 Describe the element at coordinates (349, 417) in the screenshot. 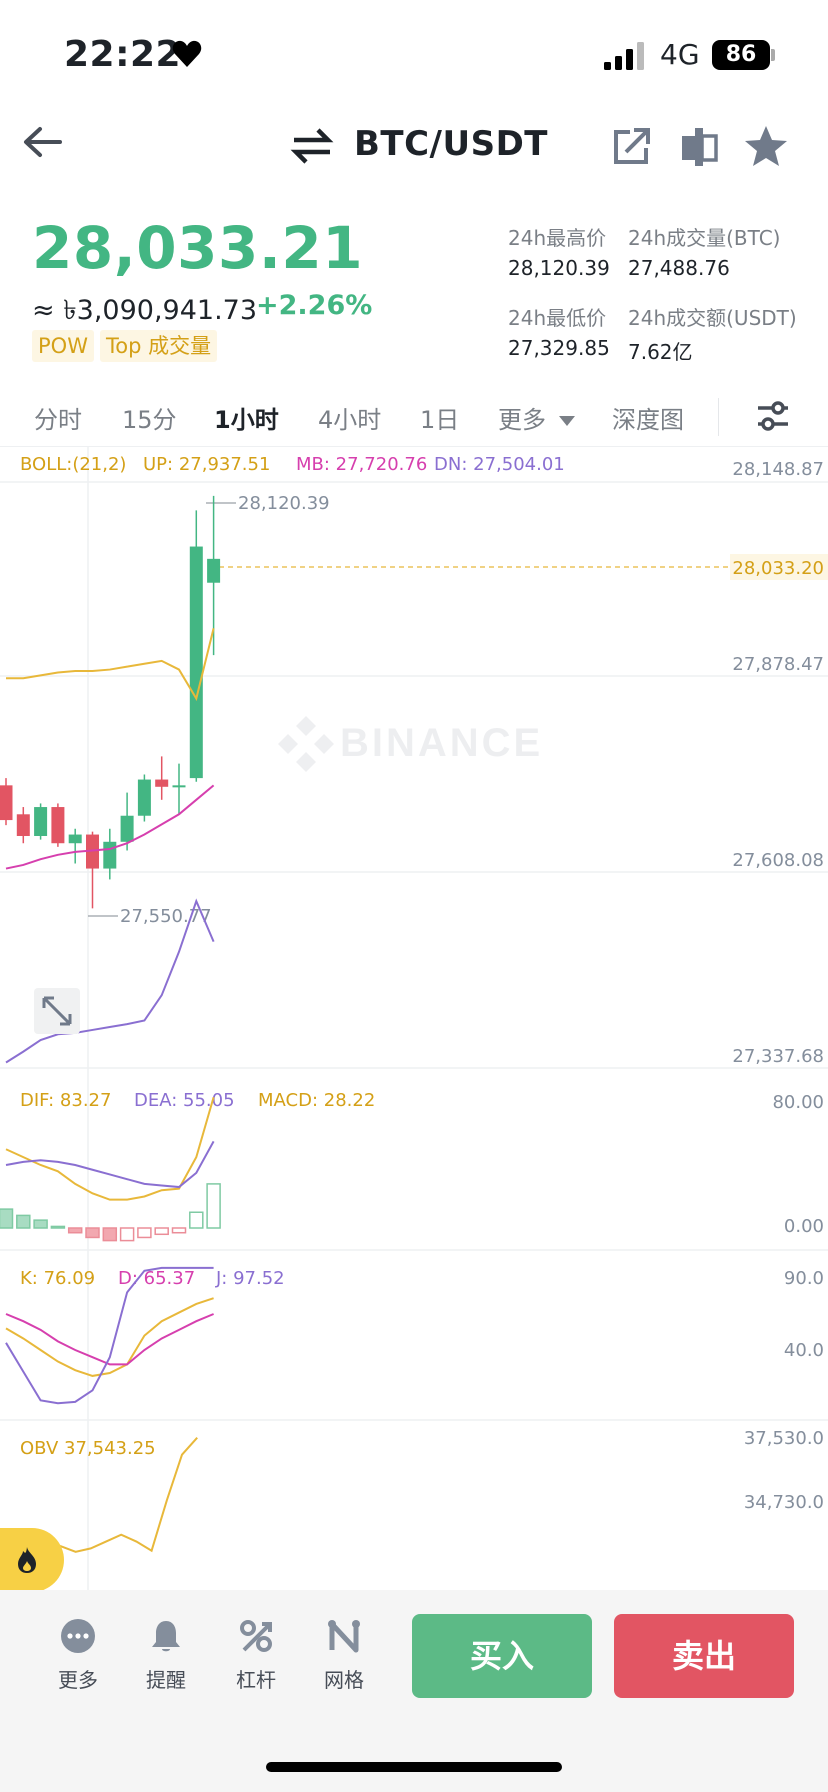

I see `tab-4h: 4小时` at that location.